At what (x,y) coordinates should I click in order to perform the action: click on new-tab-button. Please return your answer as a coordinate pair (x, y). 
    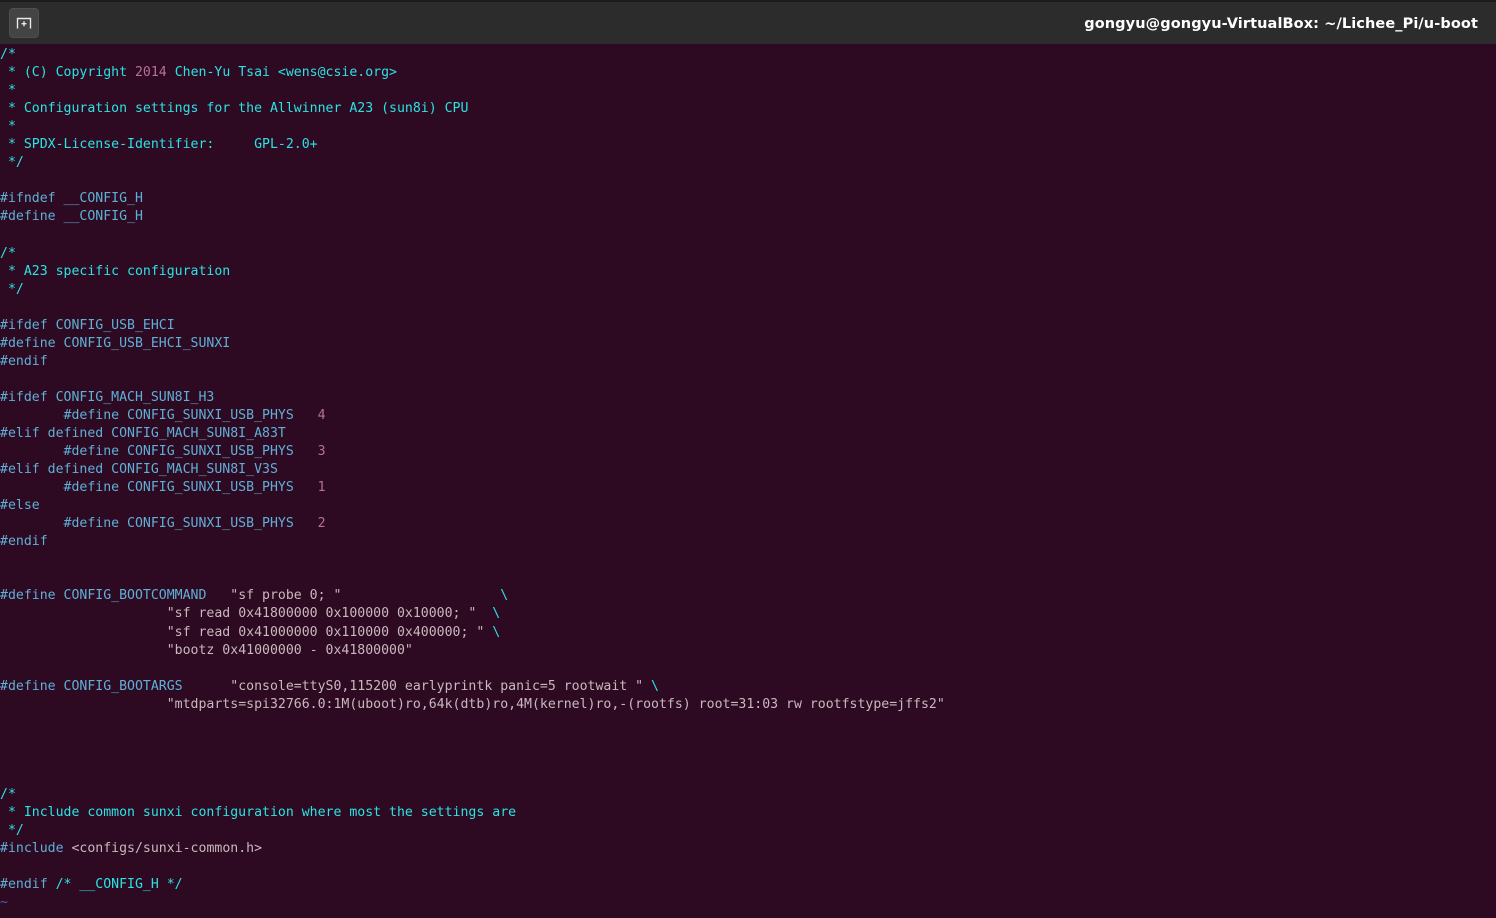
    Looking at the image, I should click on (24, 23).